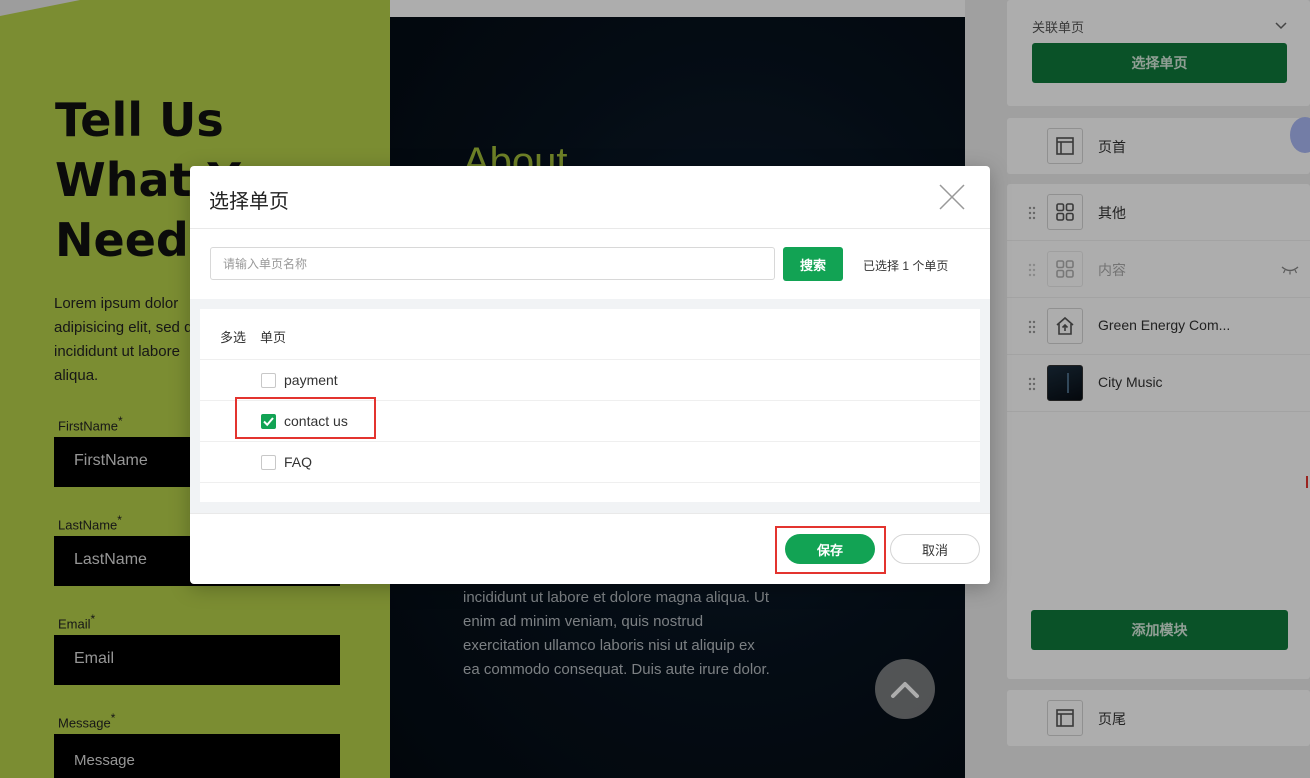 The width and height of the screenshot is (1310, 778). What do you see at coordinates (906, 266) in the screenshot?
I see `selected-count: 已选择 1 个单页` at bounding box center [906, 266].